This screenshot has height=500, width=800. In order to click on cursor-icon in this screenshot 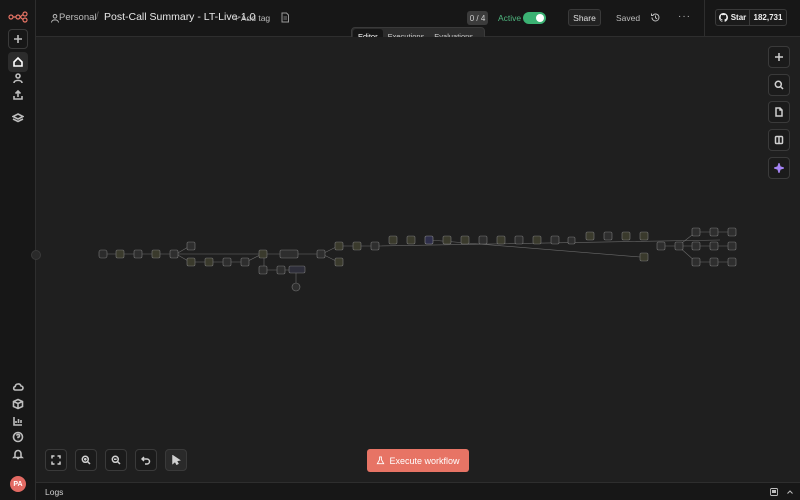, I will do `click(176, 460)`.